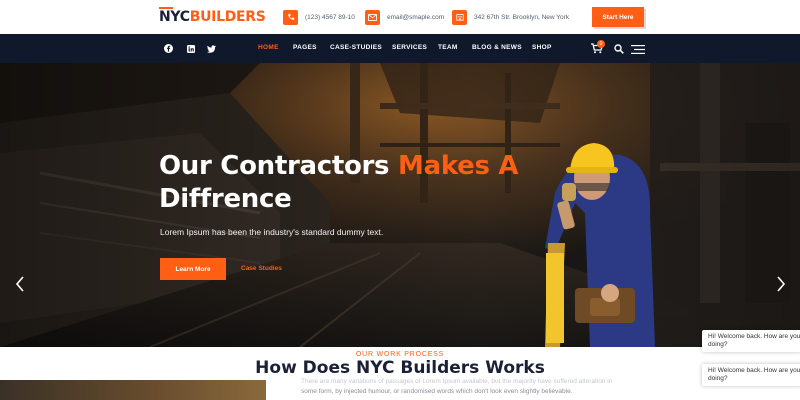 This screenshot has width=800, height=400. What do you see at coordinates (781, 284) in the screenshot?
I see `slider-next-arrow-icon` at bounding box center [781, 284].